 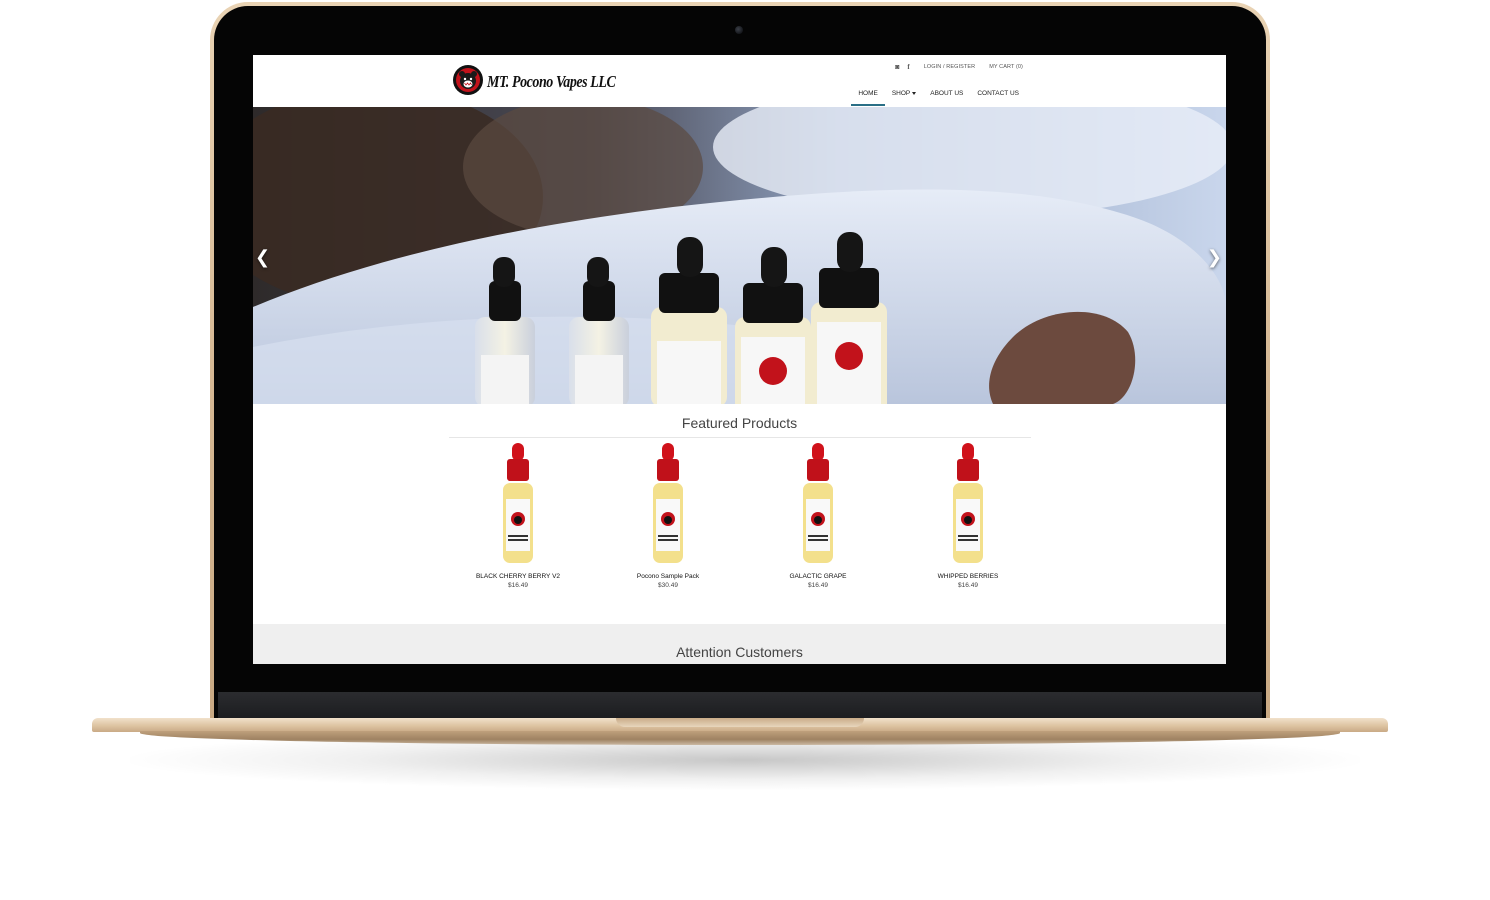 What do you see at coordinates (668, 585) in the screenshot?
I see `product-price: $30.49` at bounding box center [668, 585].